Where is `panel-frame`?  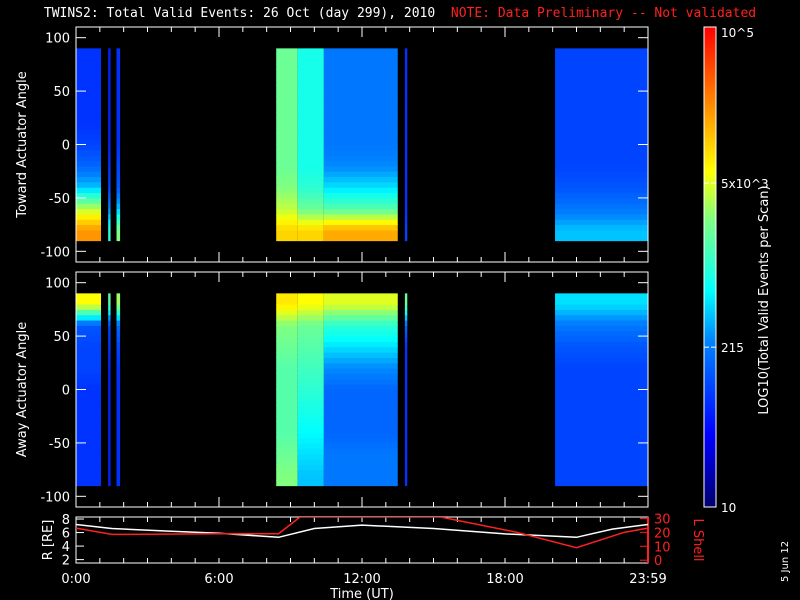
panel-frame is located at coordinates (362, 540).